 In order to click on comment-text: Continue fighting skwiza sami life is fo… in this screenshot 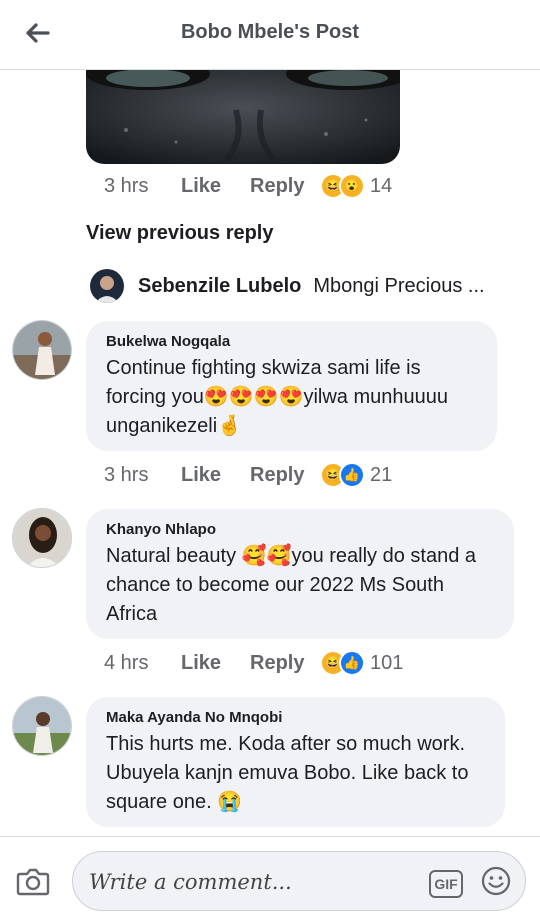, I will do `click(277, 397)`.